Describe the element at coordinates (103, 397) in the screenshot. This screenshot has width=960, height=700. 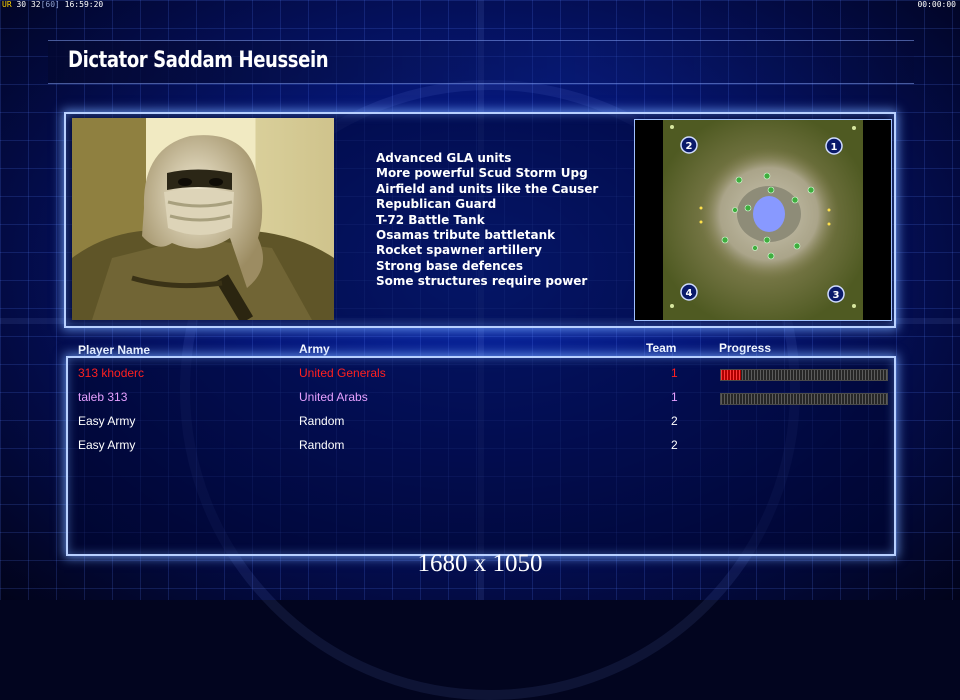
I see `player-name: taleb 313` at that location.